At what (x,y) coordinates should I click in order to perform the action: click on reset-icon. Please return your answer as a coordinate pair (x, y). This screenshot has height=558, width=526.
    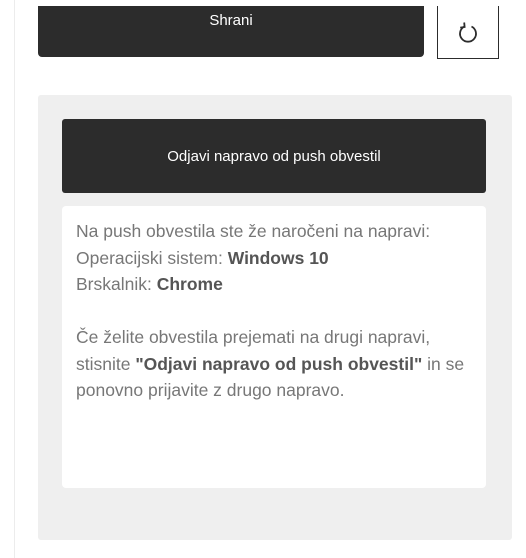
    Looking at the image, I should click on (468, 32).